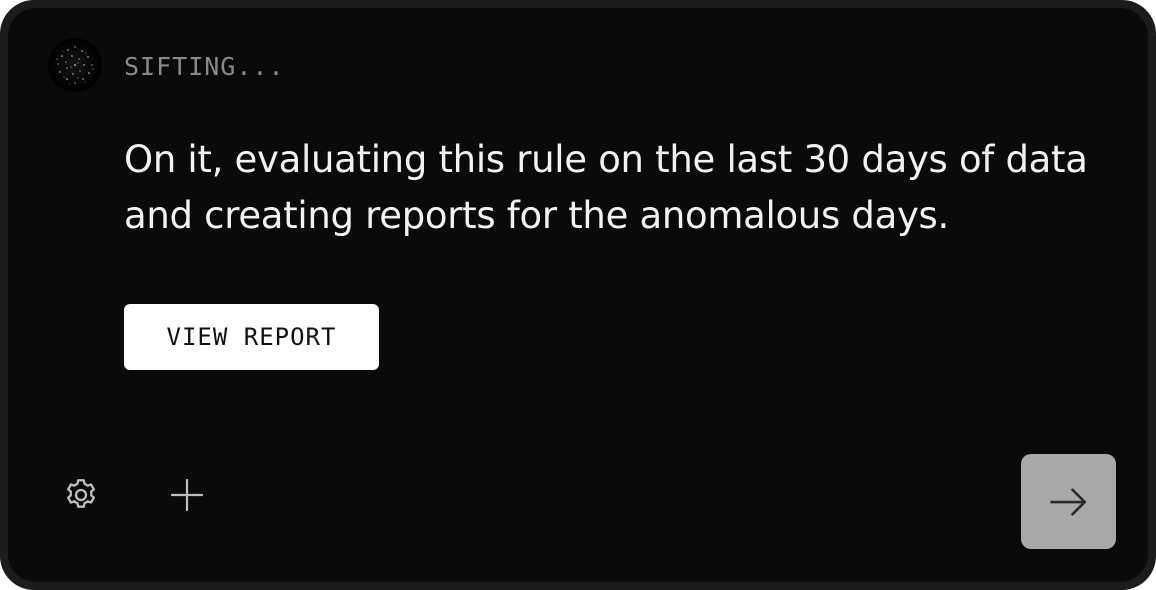 This screenshot has width=1156, height=590. Describe the element at coordinates (251, 337) in the screenshot. I see `view-report-button: VIEW REPORT` at that location.